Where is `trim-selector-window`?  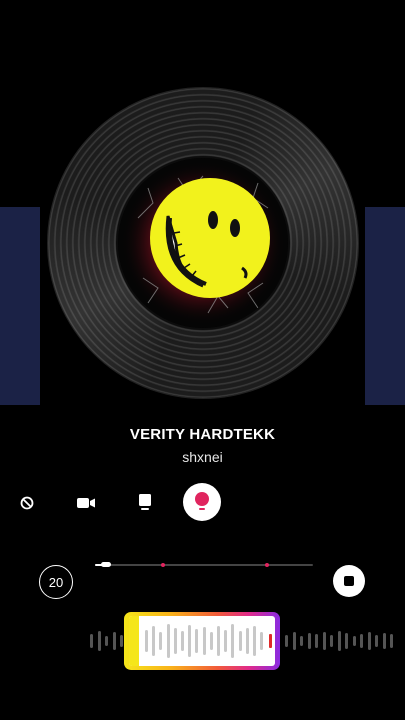 trim-selector-window is located at coordinates (202, 641).